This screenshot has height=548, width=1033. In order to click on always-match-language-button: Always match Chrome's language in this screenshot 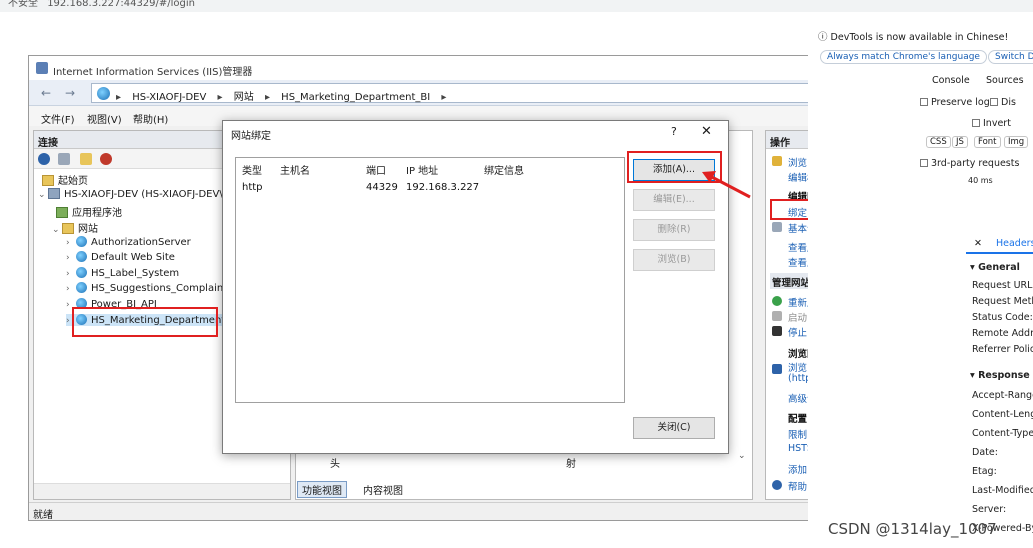, I will do `click(903, 57)`.